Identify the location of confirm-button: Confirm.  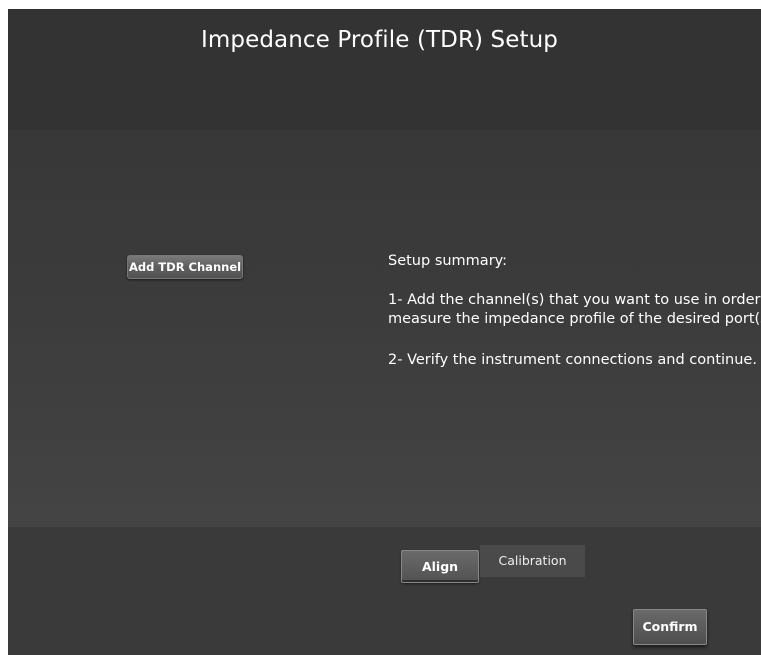
(670, 627).